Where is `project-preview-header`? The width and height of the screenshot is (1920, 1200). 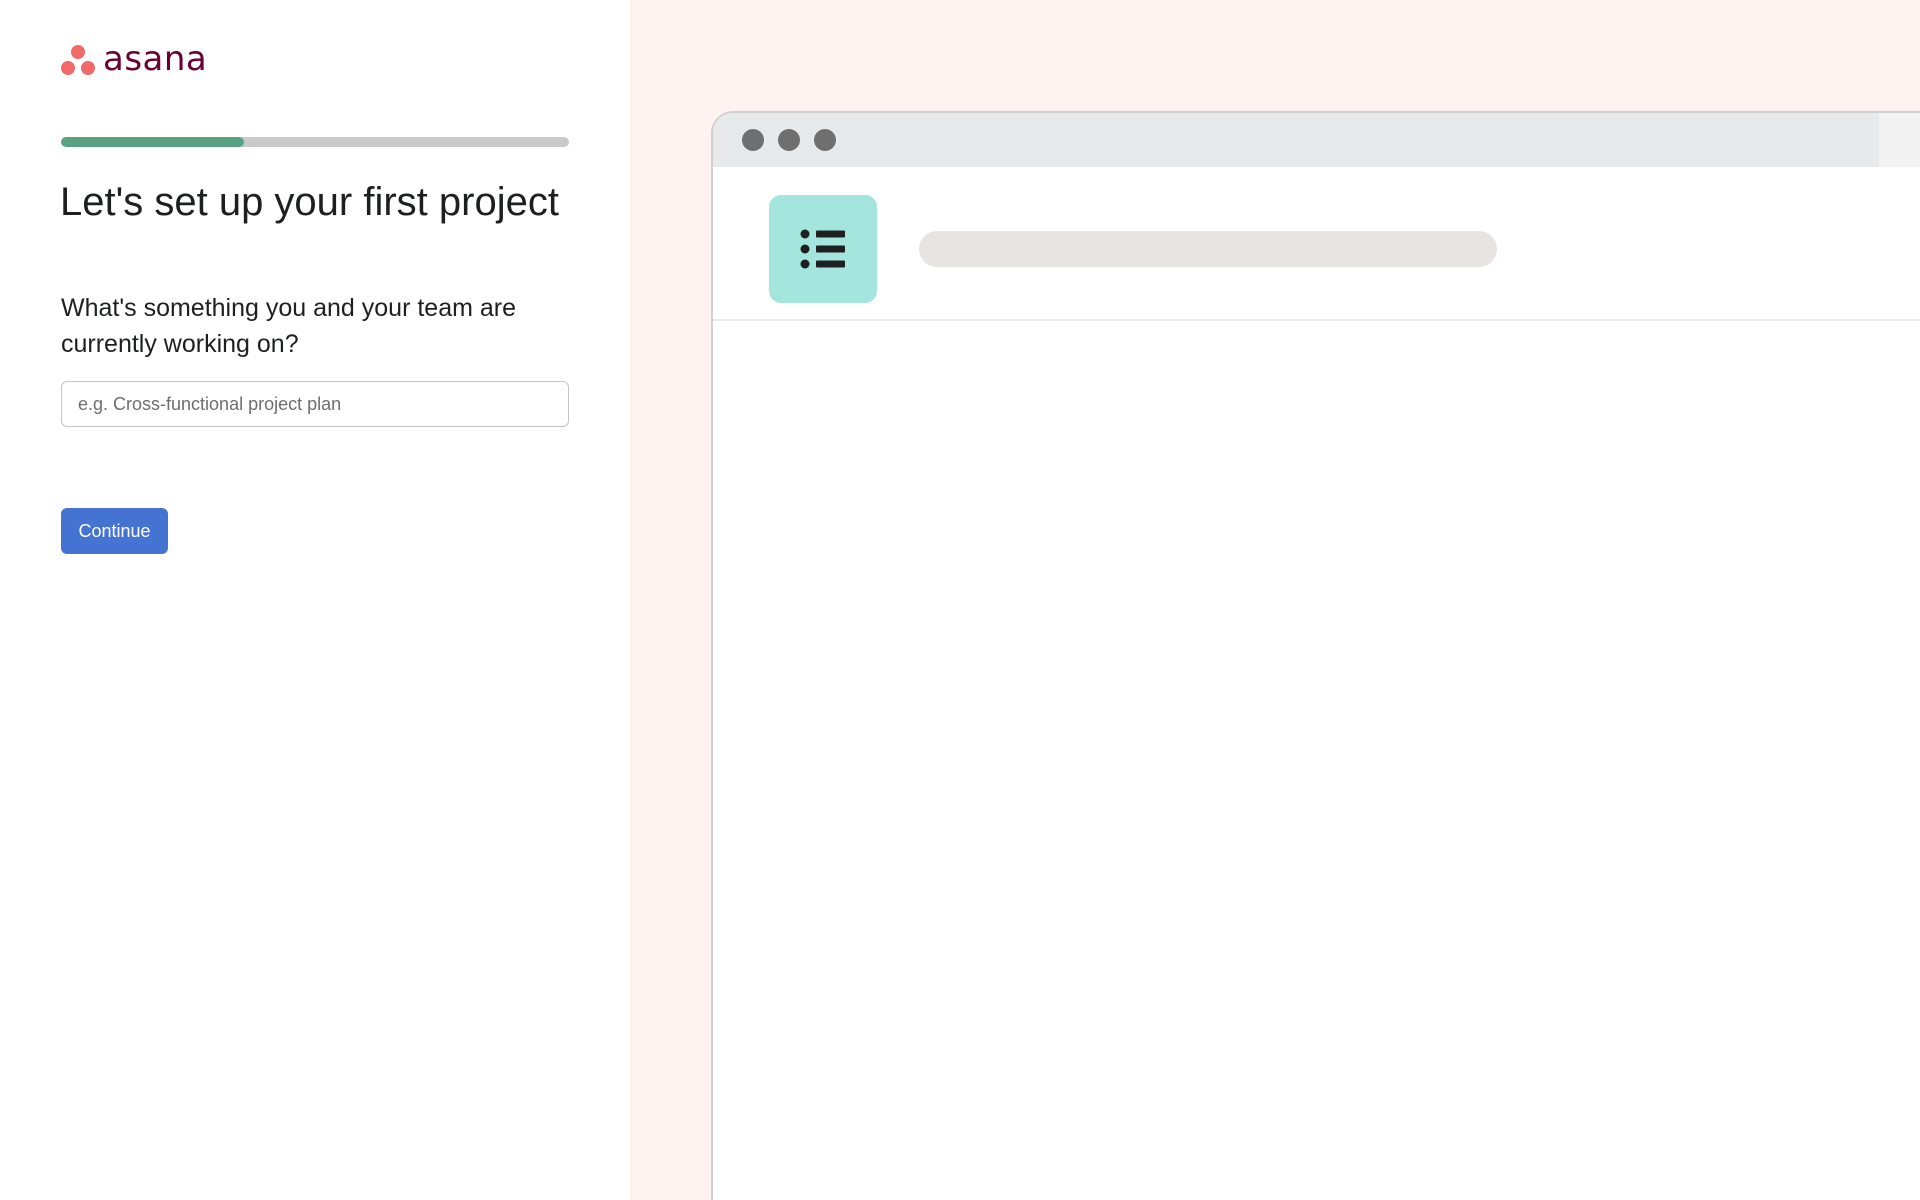
project-preview-header is located at coordinates (1316, 244).